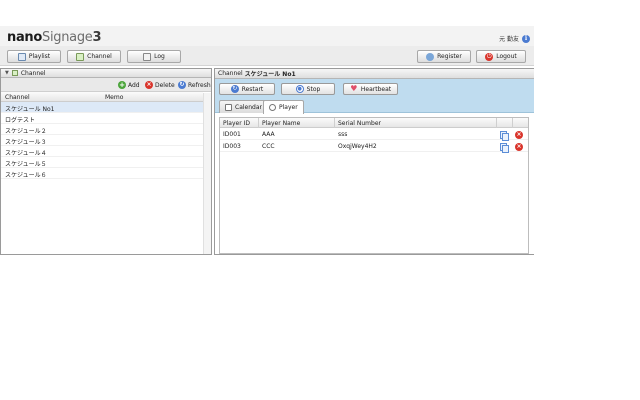 This screenshot has width=640, height=400. I want to click on column-player-name: Player Name, so click(281, 123).